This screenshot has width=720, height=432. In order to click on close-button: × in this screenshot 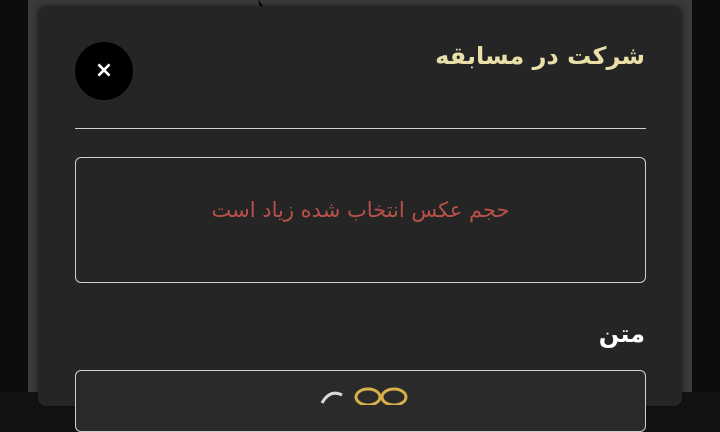, I will do `click(104, 71)`.